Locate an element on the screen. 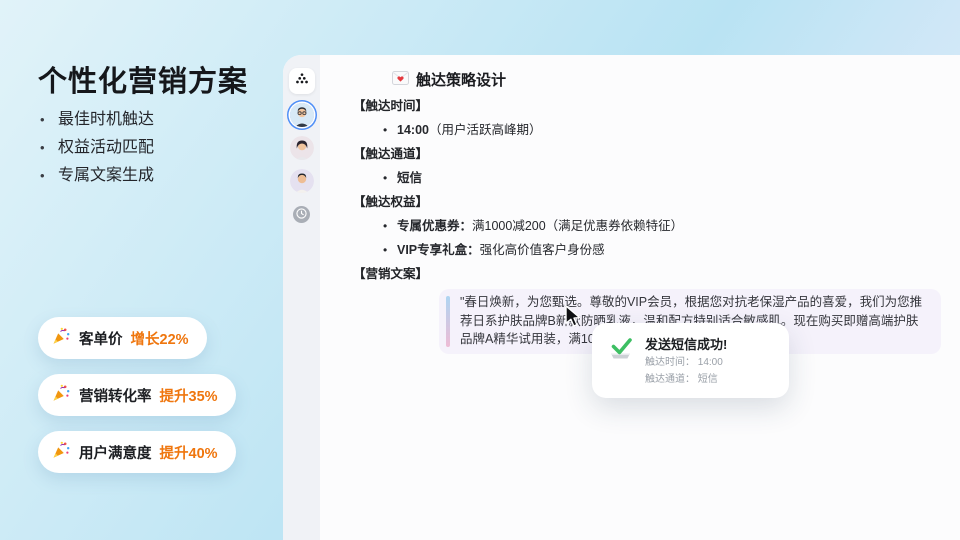 This screenshot has height=540, width=960. sms-success-toast: 发送短信成功! 触达时间： 14:00 触达通道： 短信 is located at coordinates (690, 360).